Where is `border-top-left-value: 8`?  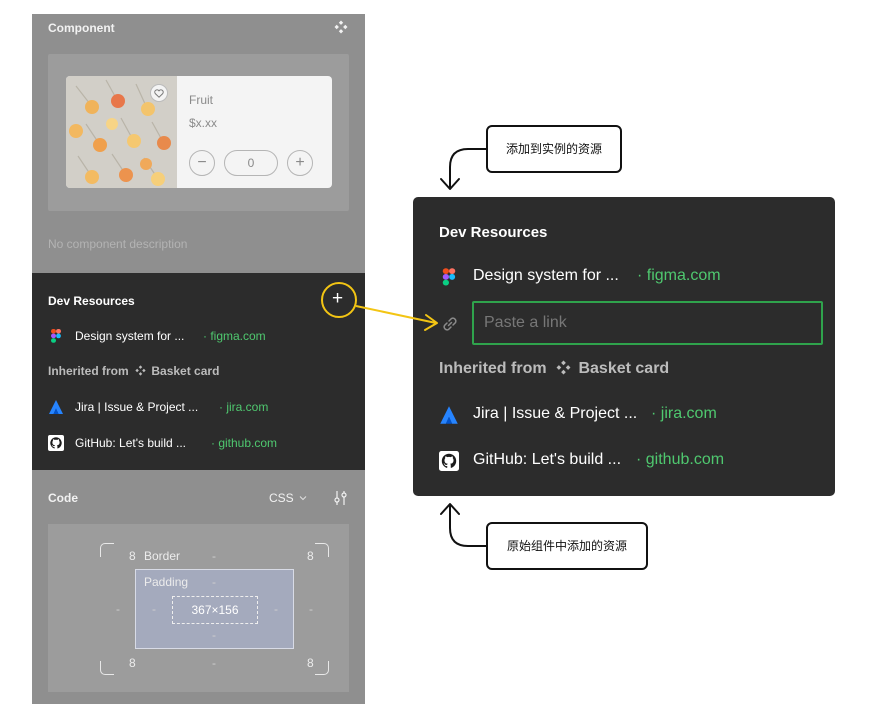 border-top-left-value: 8 is located at coordinates (132, 556).